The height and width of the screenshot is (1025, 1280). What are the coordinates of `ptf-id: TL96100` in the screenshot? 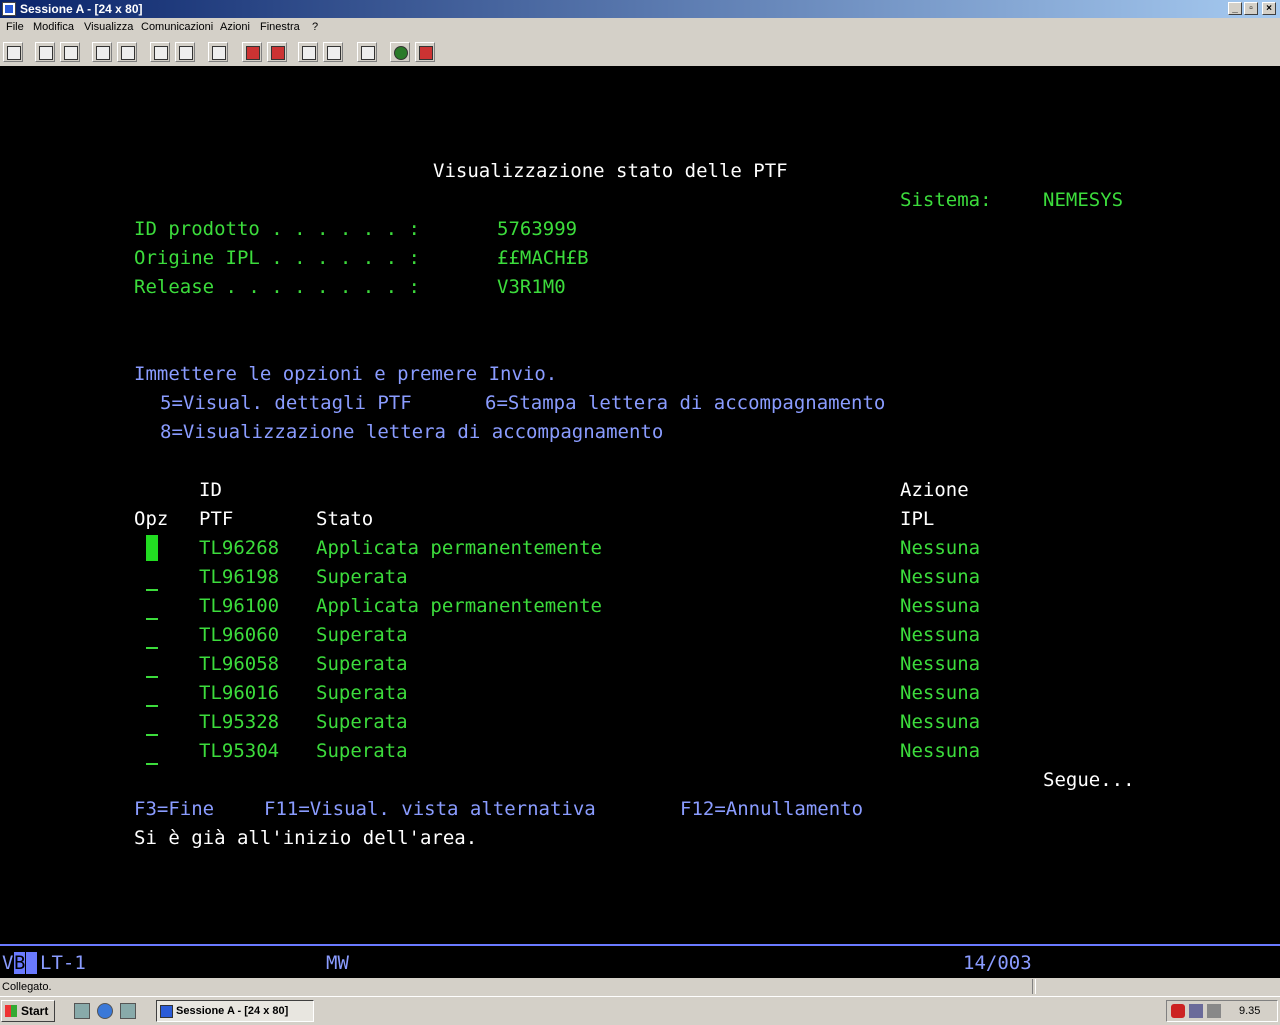 It's located at (239, 606).